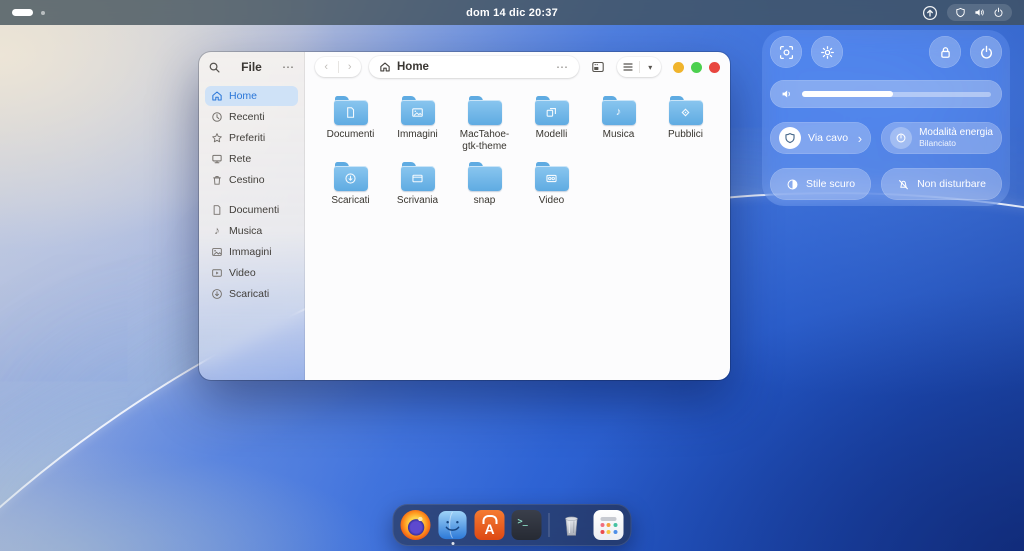  What do you see at coordinates (385, 67) in the screenshot?
I see `home-icon` at bounding box center [385, 67].